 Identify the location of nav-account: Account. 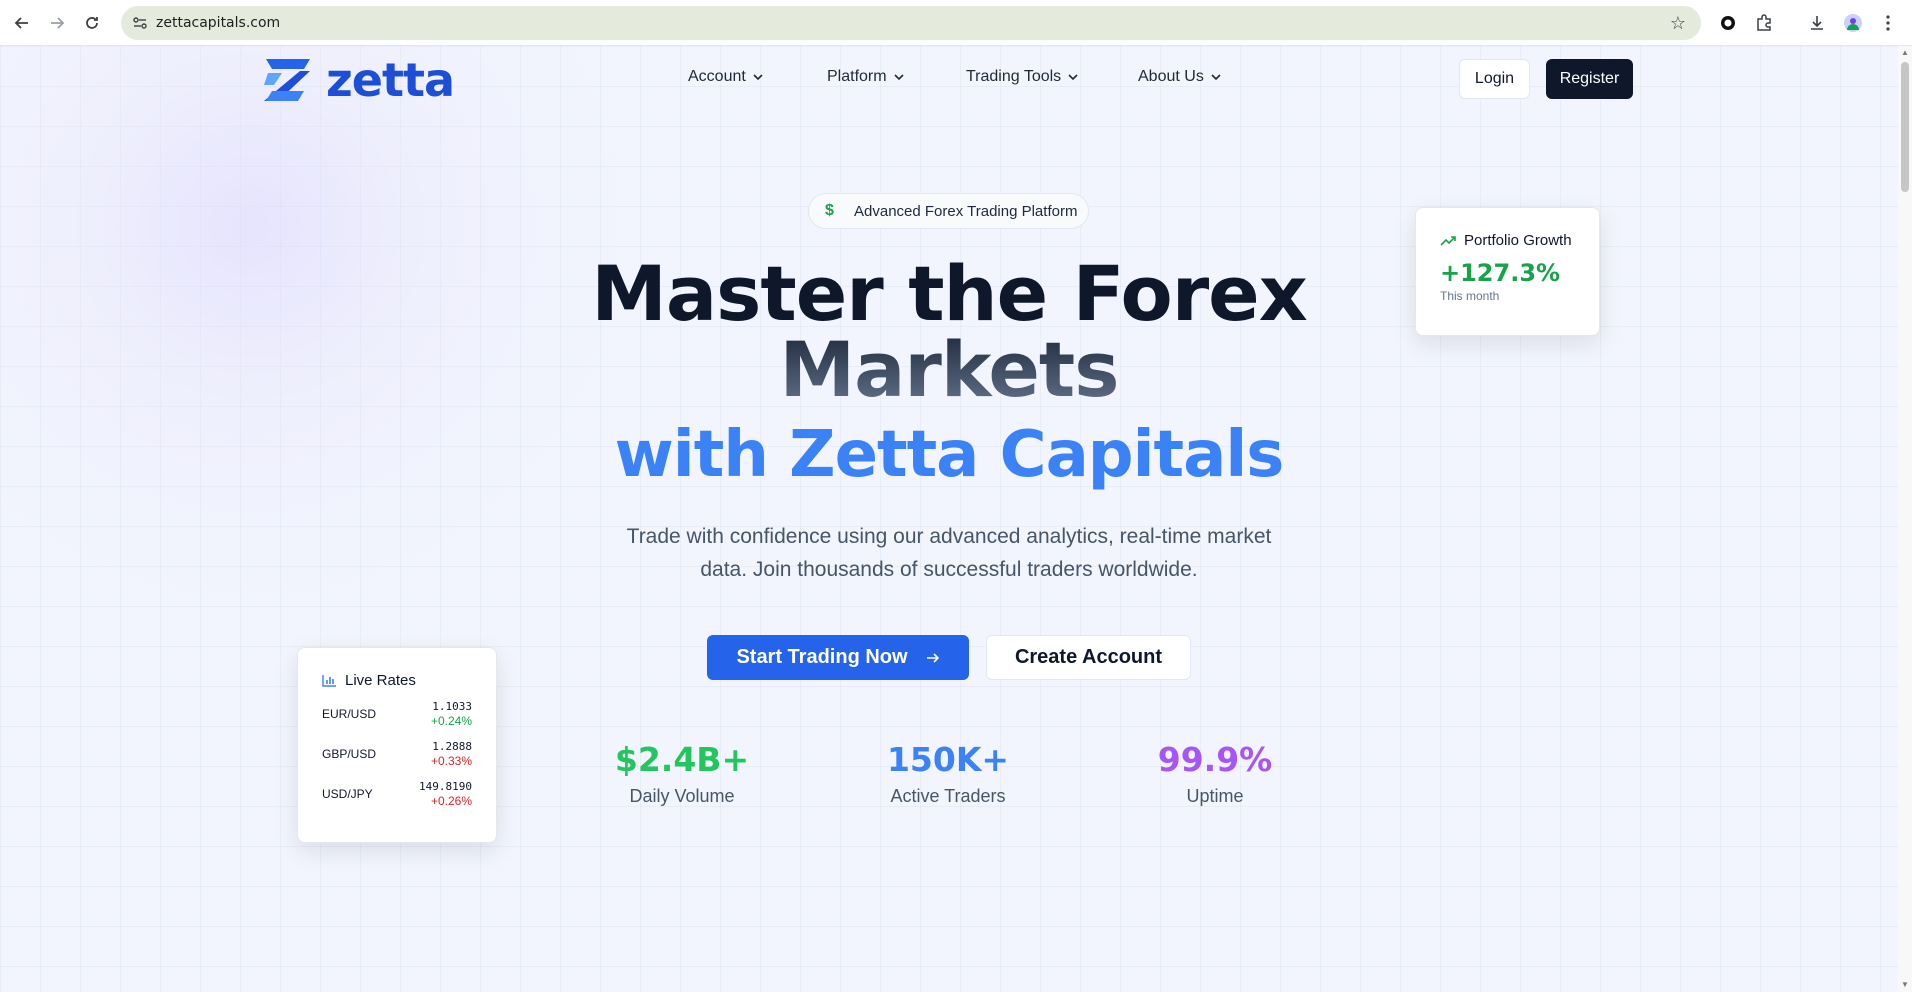
(757, 77).